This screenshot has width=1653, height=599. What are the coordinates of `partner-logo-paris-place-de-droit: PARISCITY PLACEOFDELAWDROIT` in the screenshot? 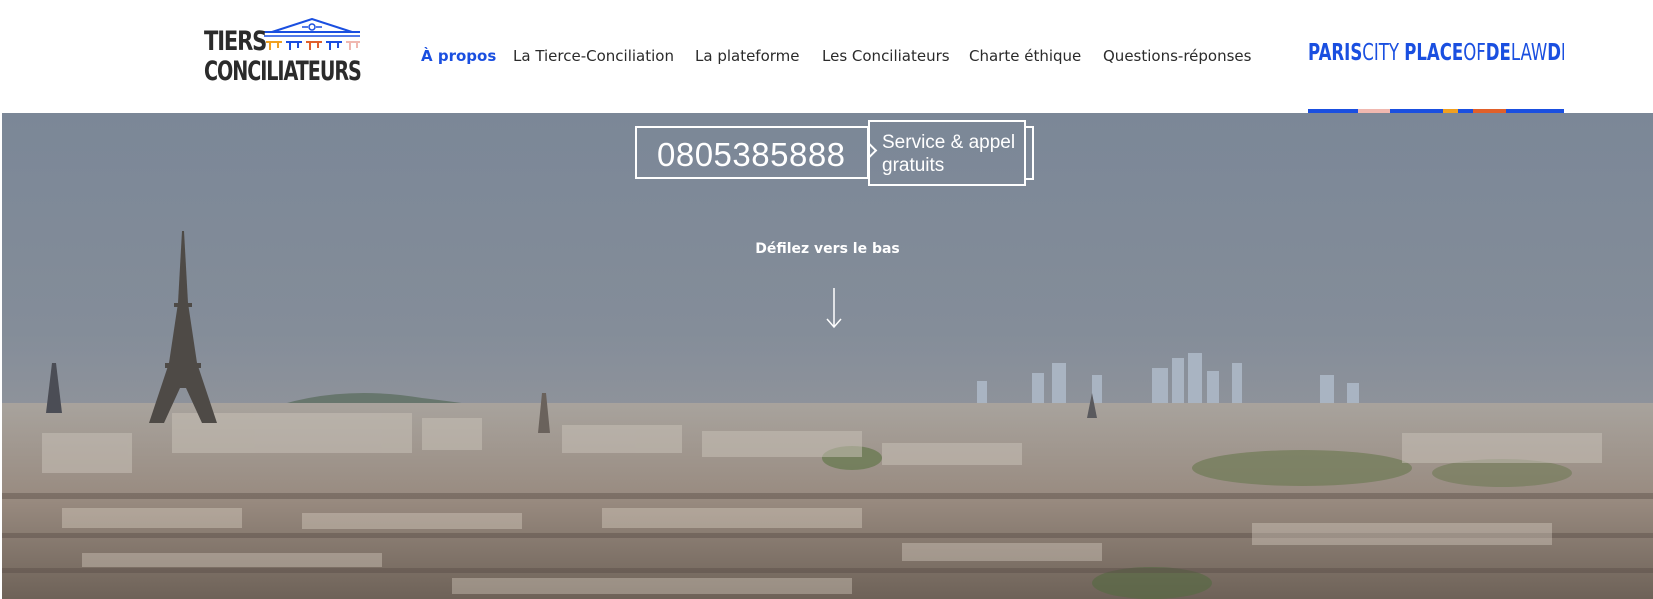 It's located at (1436, 53).